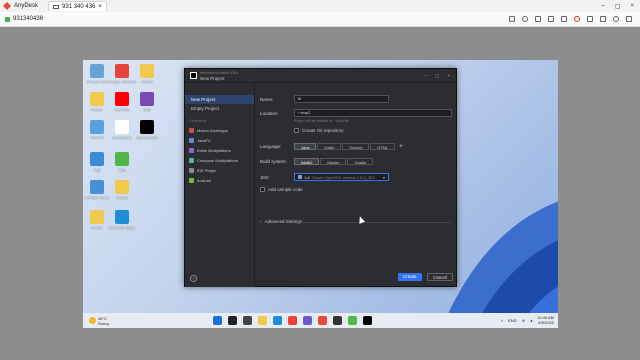 This screenshot has height=360, width=640. Describe the element at coordinates (262, 320) in the screenshot. I see `file-explorer-icon` at that location.